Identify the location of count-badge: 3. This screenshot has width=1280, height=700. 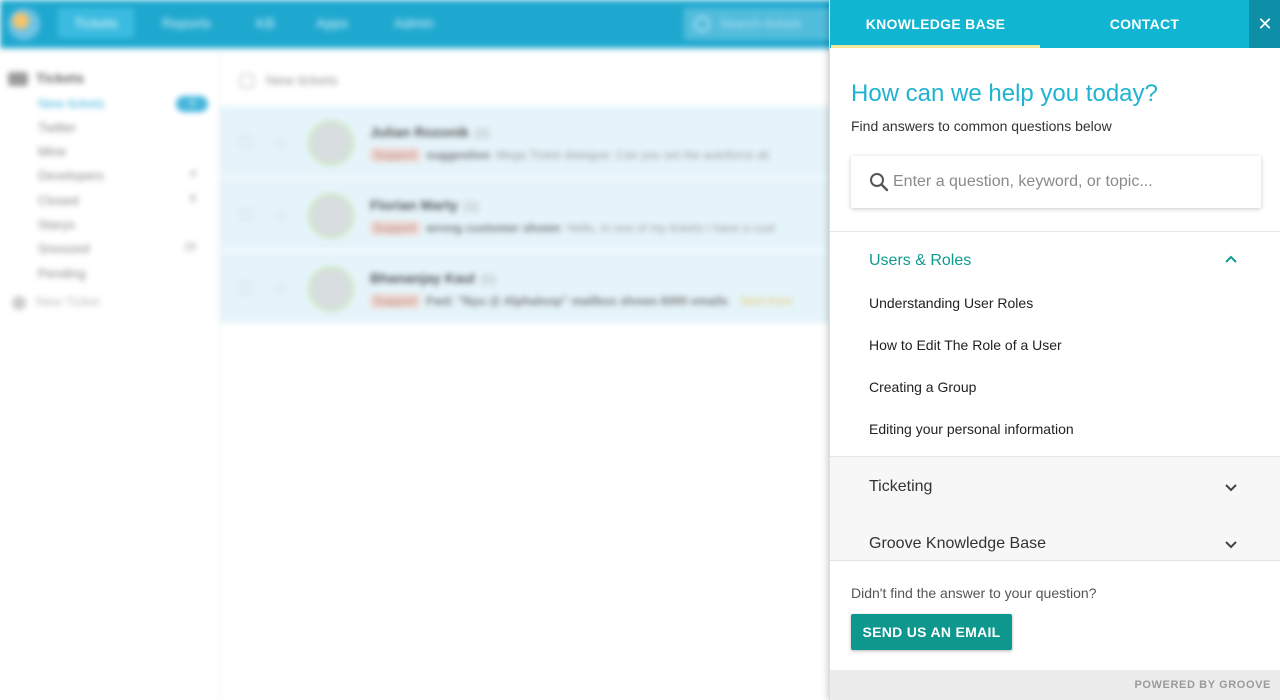
(192, 104).